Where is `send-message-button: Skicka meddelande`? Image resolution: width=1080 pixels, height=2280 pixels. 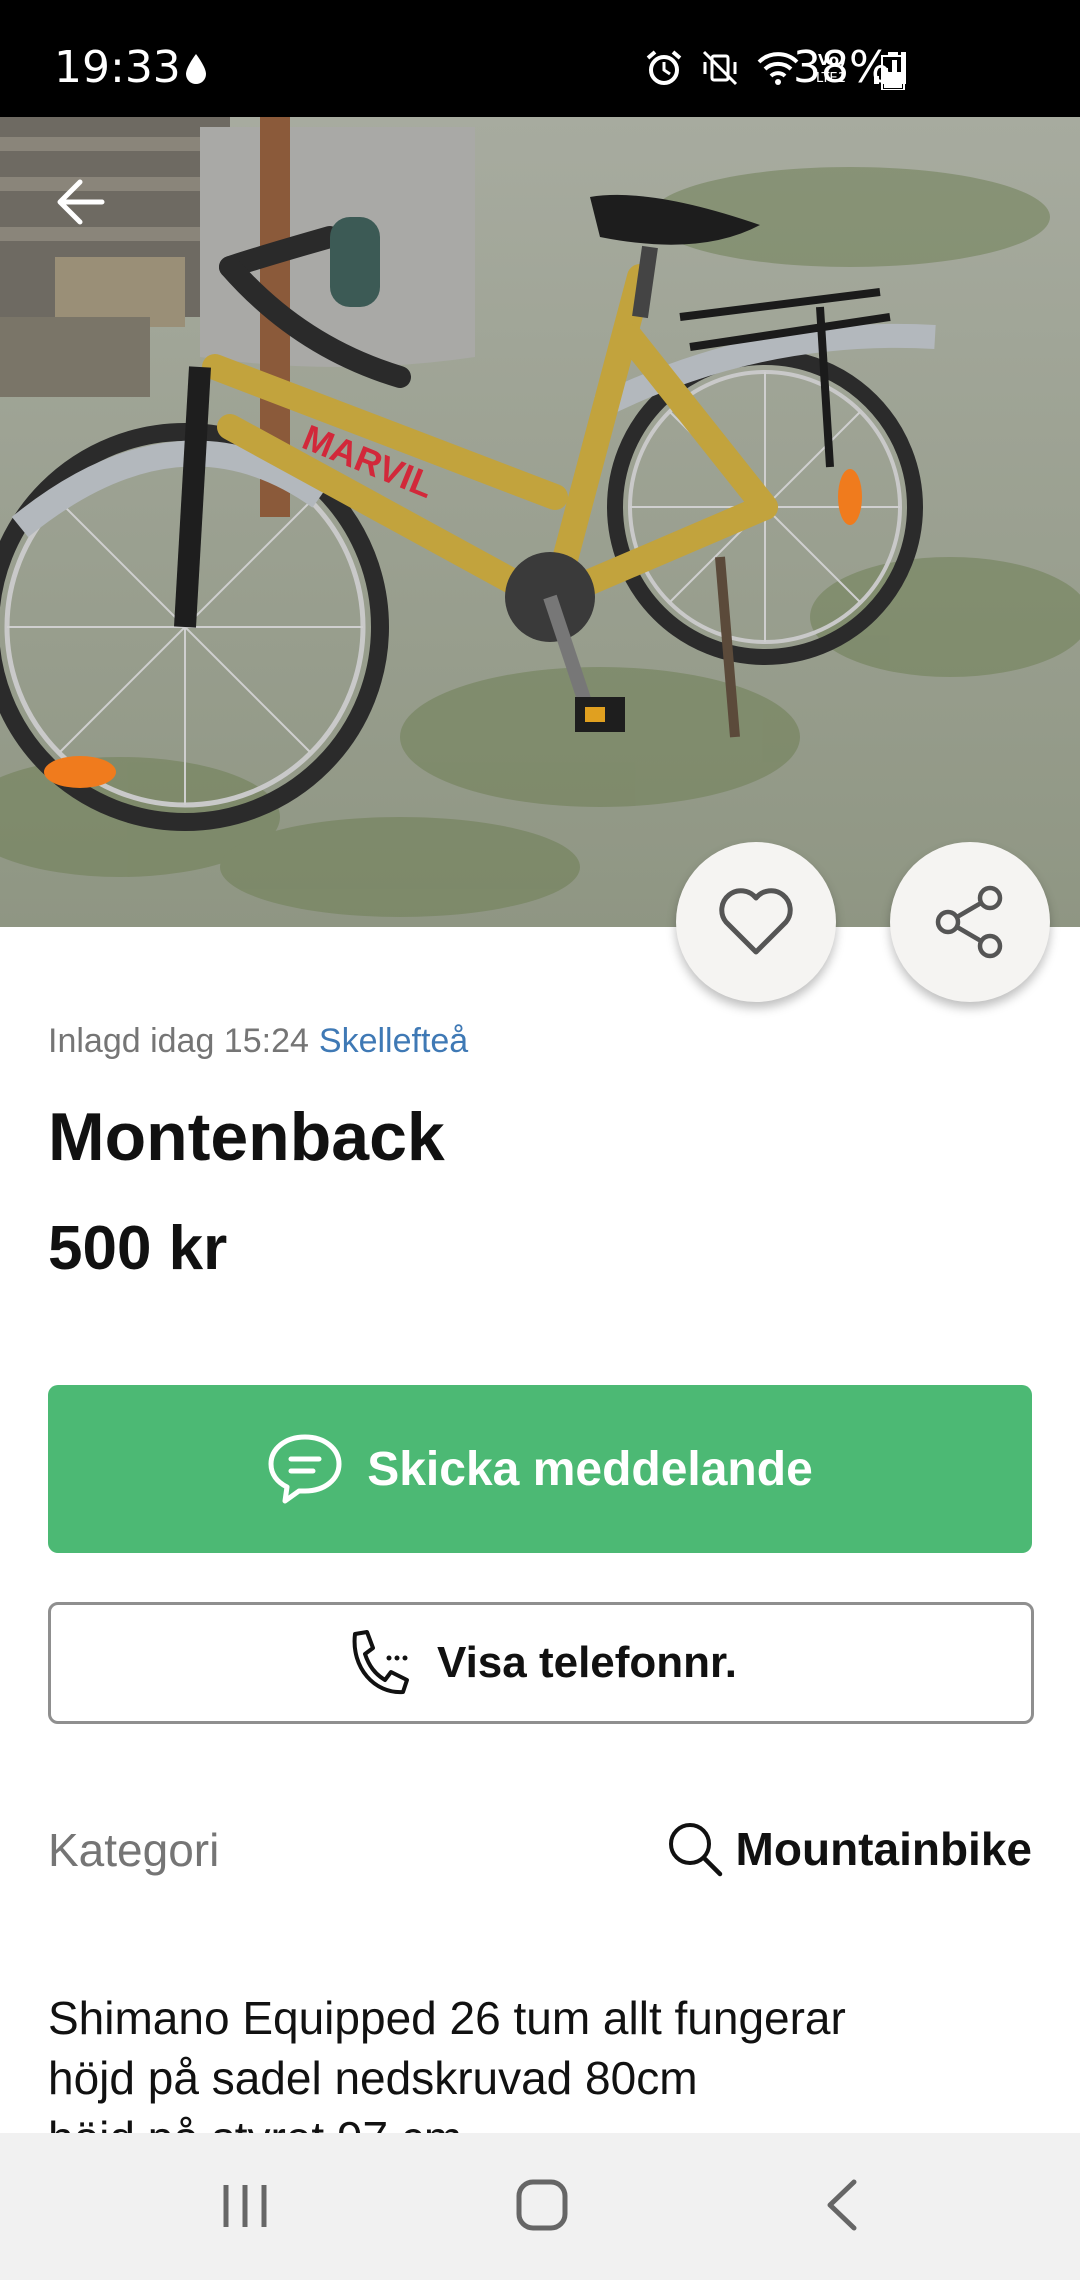
send-message-button: Skicka meddelande is located at coordinates (540, 1469).